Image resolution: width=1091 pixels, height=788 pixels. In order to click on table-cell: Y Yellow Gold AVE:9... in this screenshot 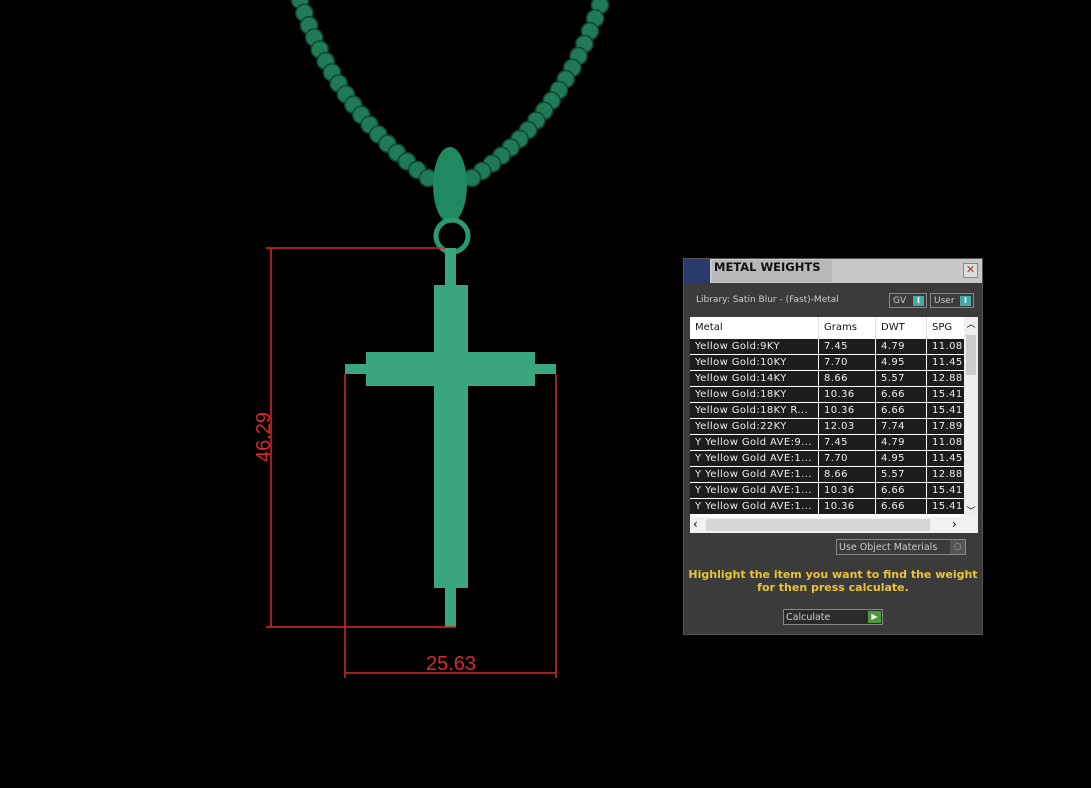, I will do `click(754, 442)`.